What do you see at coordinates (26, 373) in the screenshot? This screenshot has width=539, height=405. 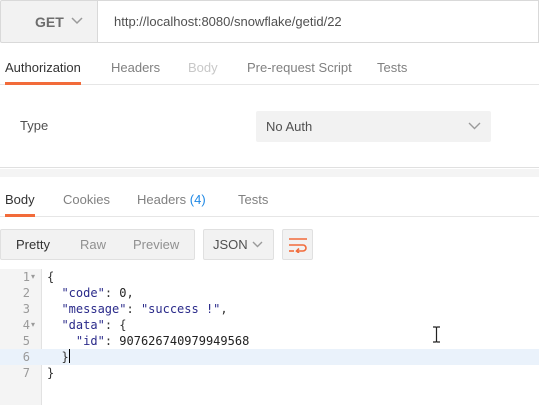 I see `line-number: 7` at bounding box center [26, 373].